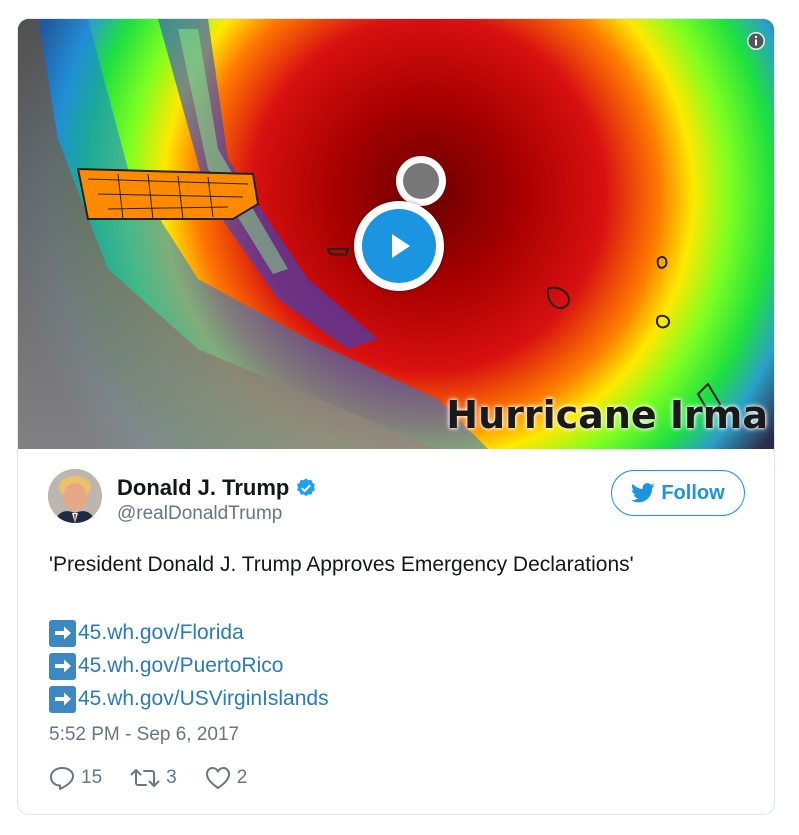 The width and height of the screenshot is (799, 835). Describe the element at coordinates (145, 778) in the screenshot. I see `retweet-icon` at that location.